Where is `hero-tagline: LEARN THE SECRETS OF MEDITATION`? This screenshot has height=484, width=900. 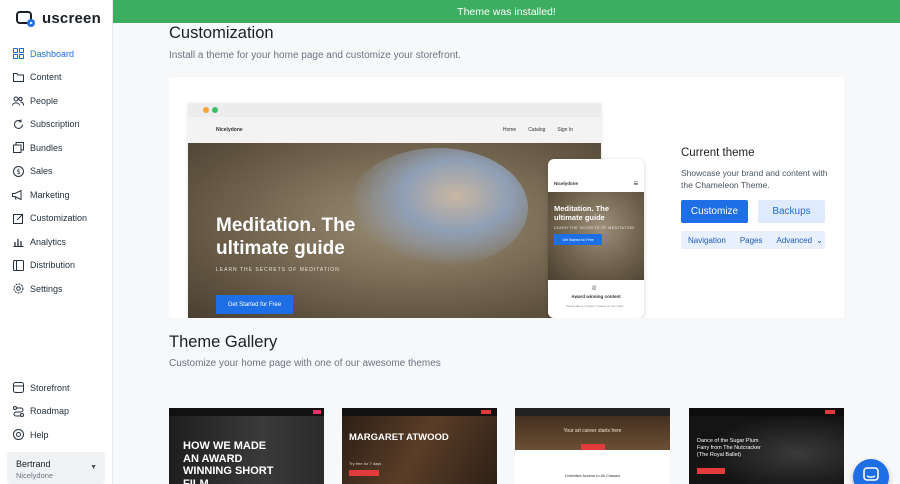
hero-tagline: LEARN THE SECRETS OF MEDITATION is located at coordinates (278, 270).